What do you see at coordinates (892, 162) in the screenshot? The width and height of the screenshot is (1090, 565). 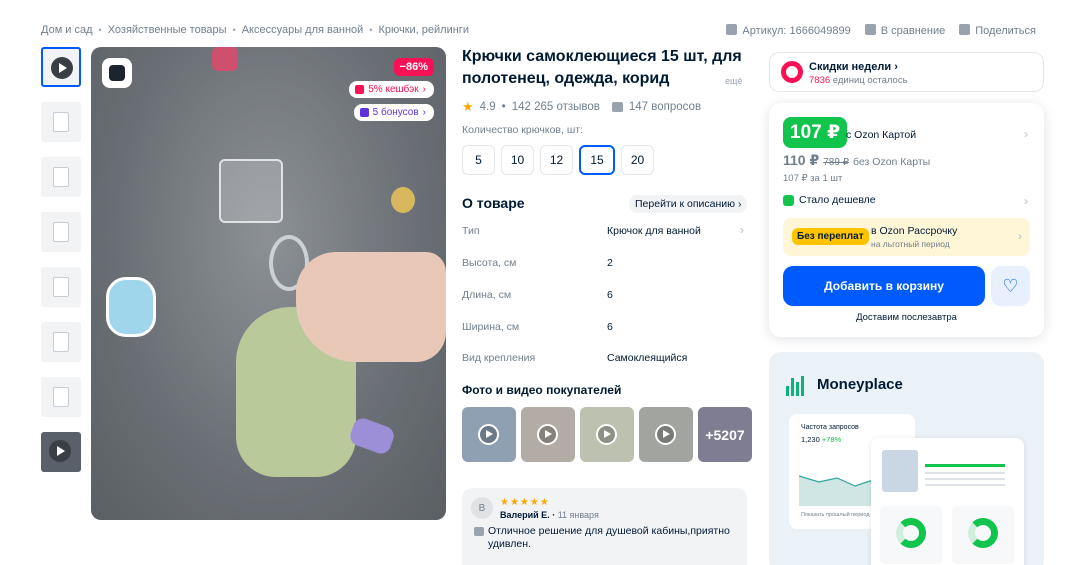 I see `regular-price-label: без Ozon Карты` at bounding box center [892, 162].